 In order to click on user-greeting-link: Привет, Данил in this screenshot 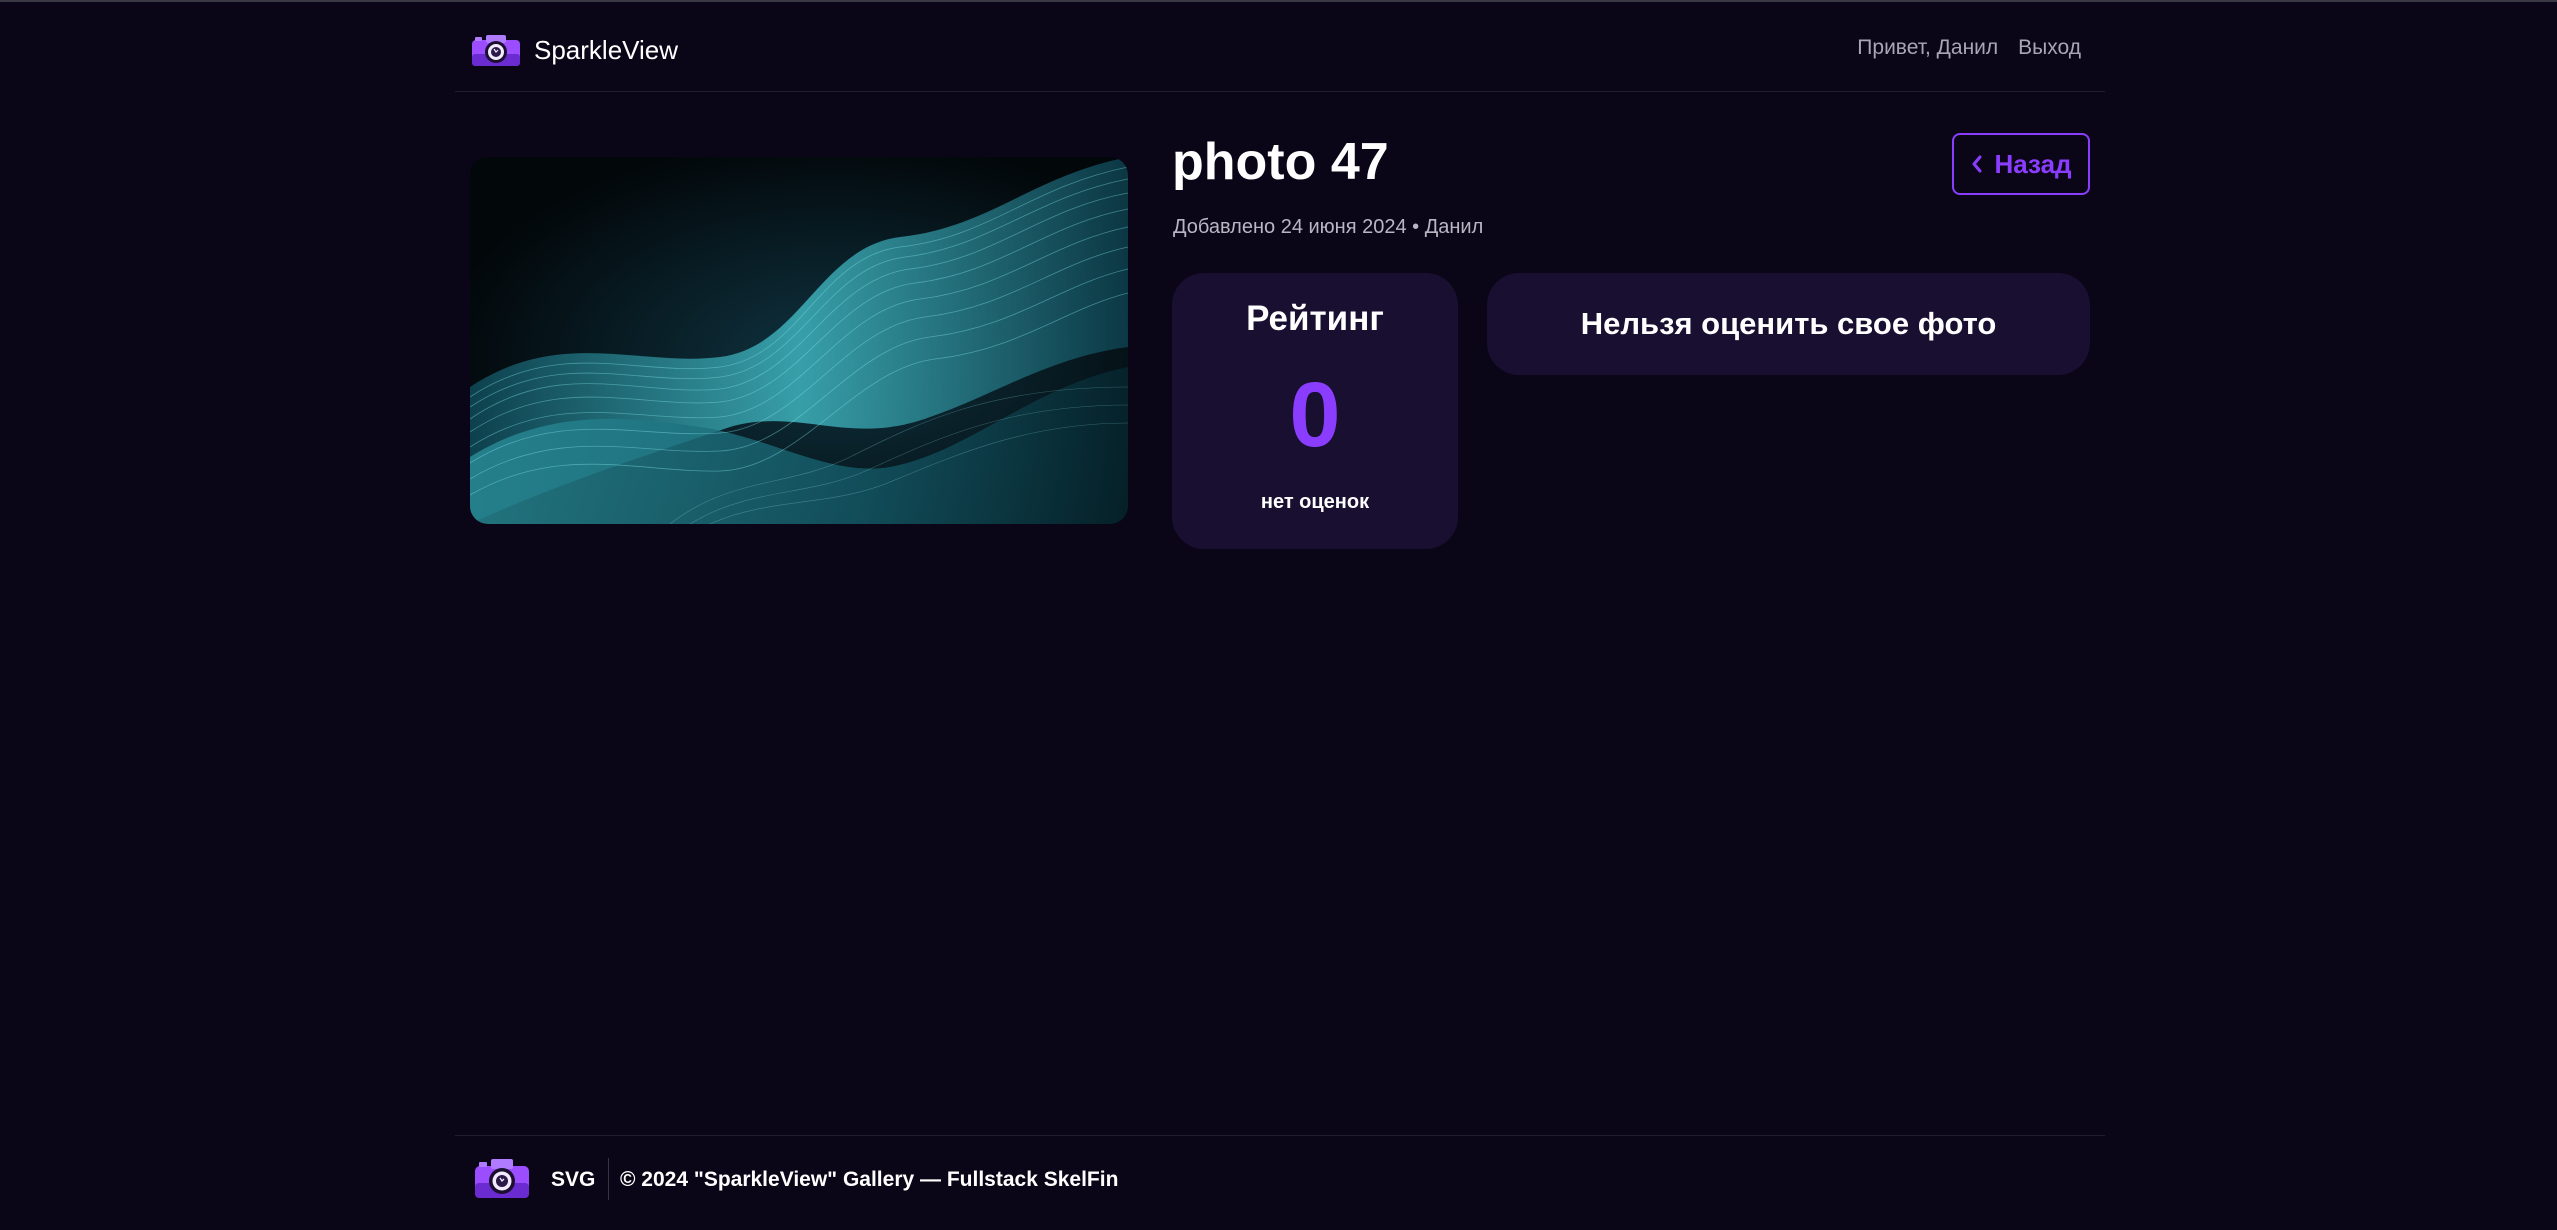, I will do `click(1927, 48)`.